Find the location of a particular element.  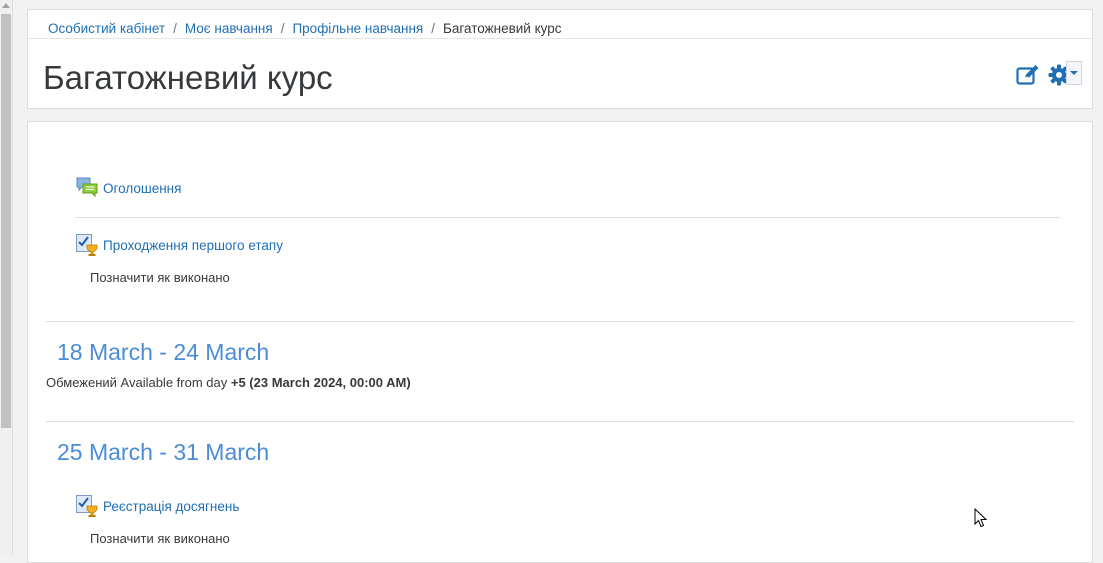

caret-down-icon is located at coordinates (1074, 73).